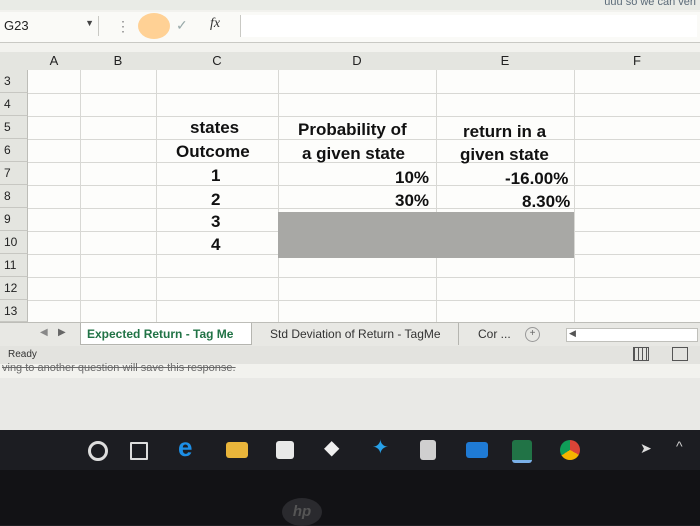 Image resolution: width=700 pixels, height=526 pixels. Describe the element at coordinates (504, 132) in the screenshot. I see `cell-e5: return in a` at that location.